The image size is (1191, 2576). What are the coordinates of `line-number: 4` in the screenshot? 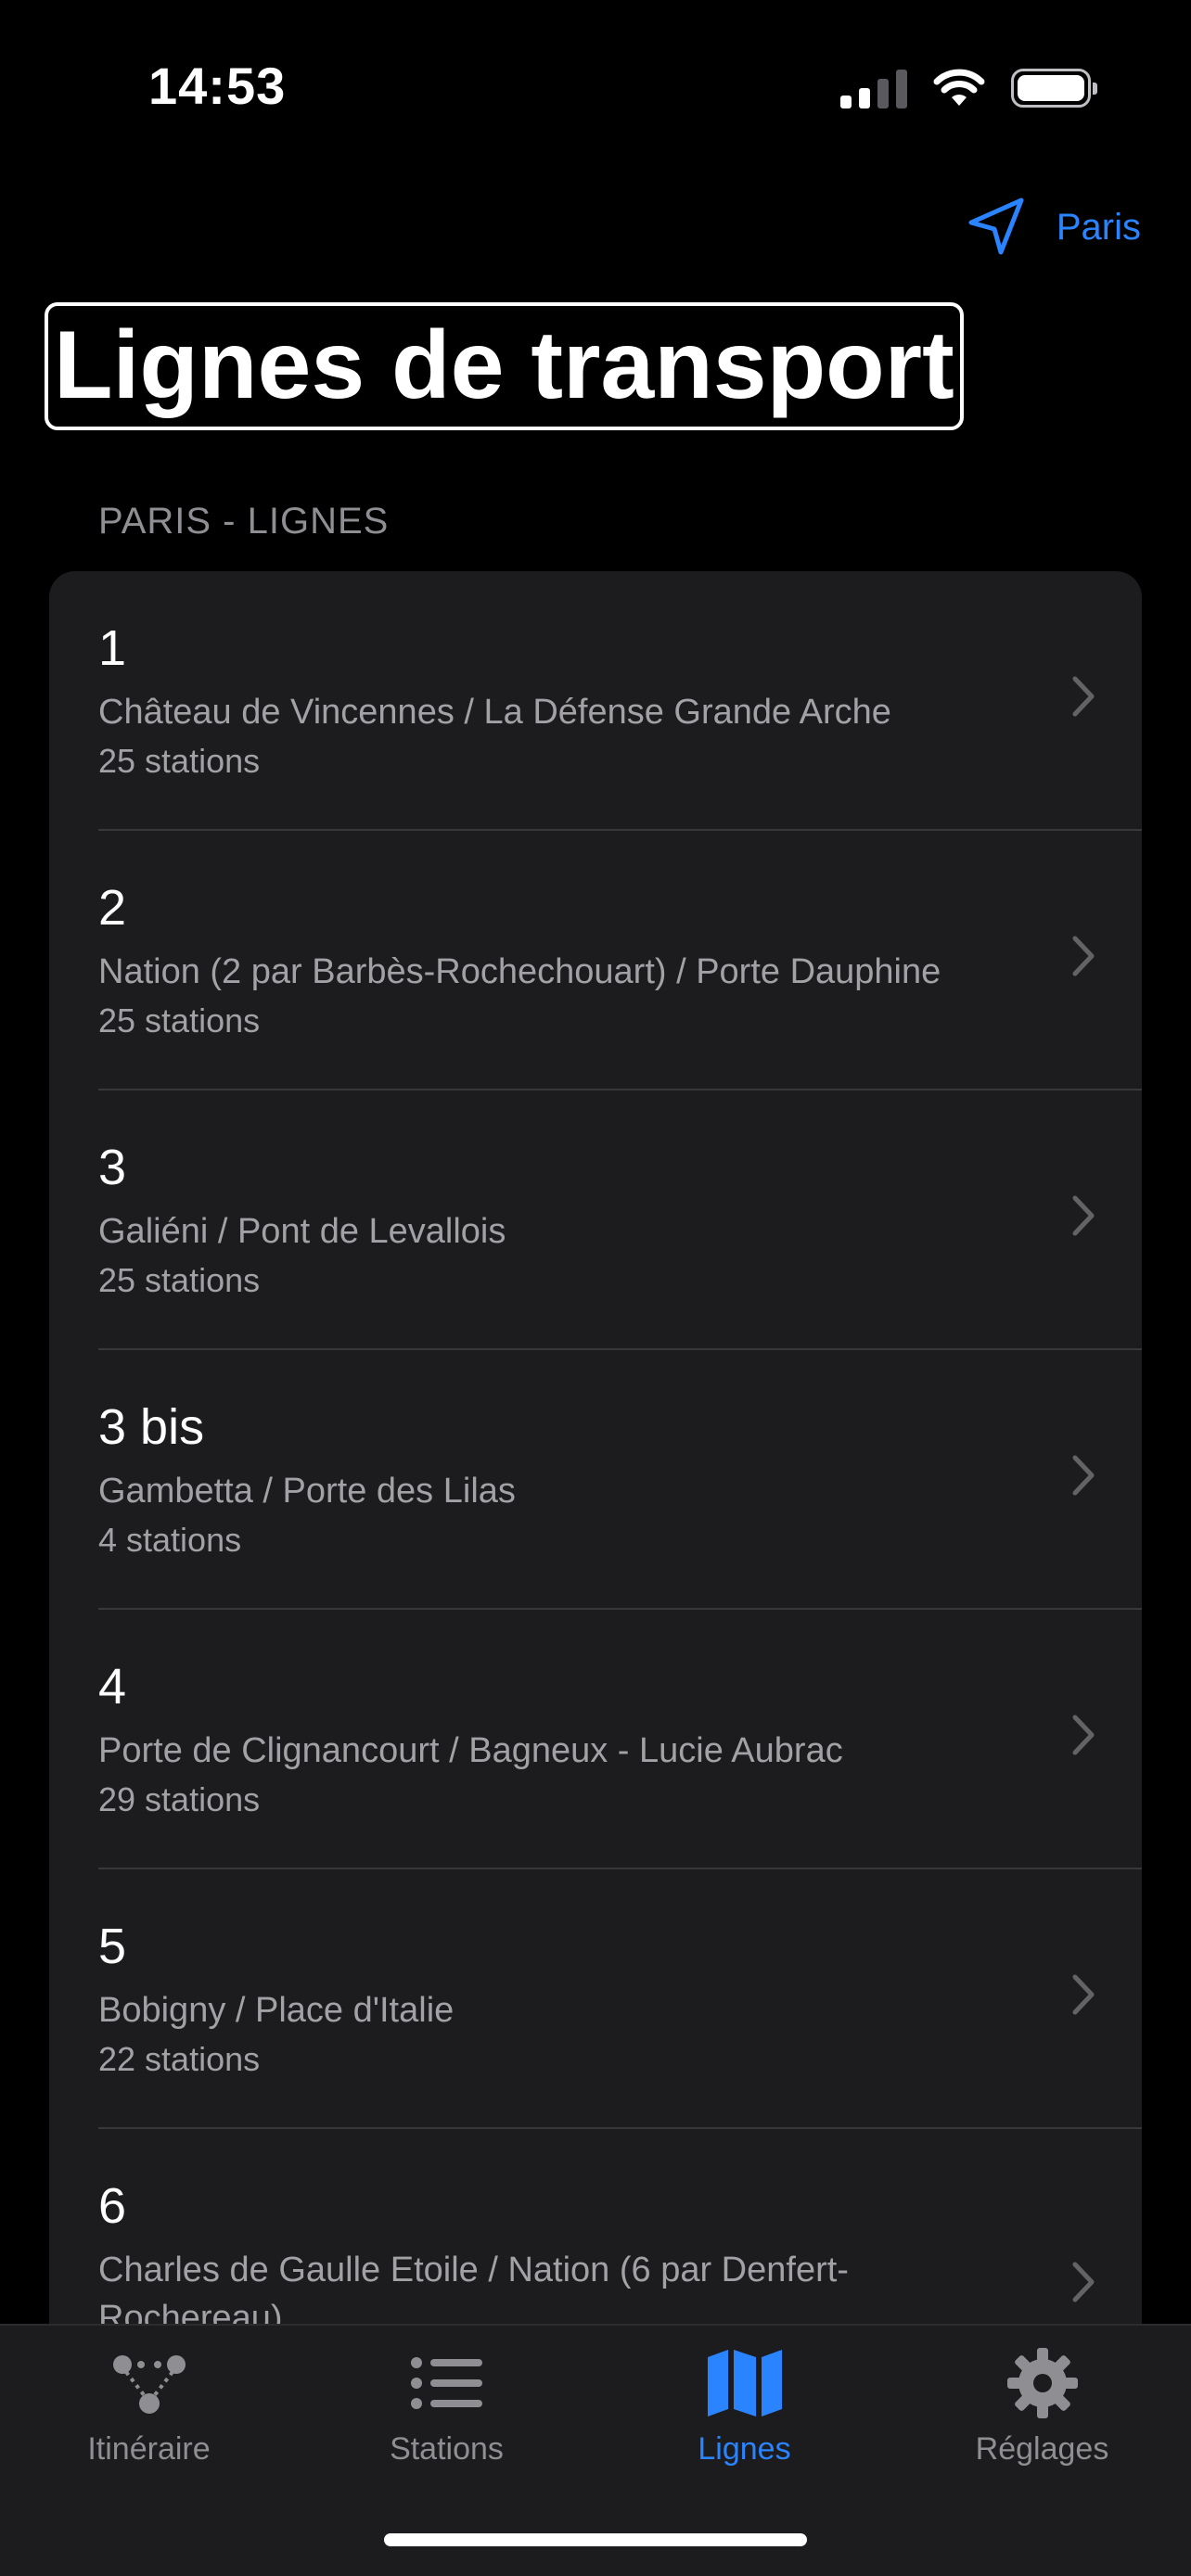 It's located at (112, 1687).